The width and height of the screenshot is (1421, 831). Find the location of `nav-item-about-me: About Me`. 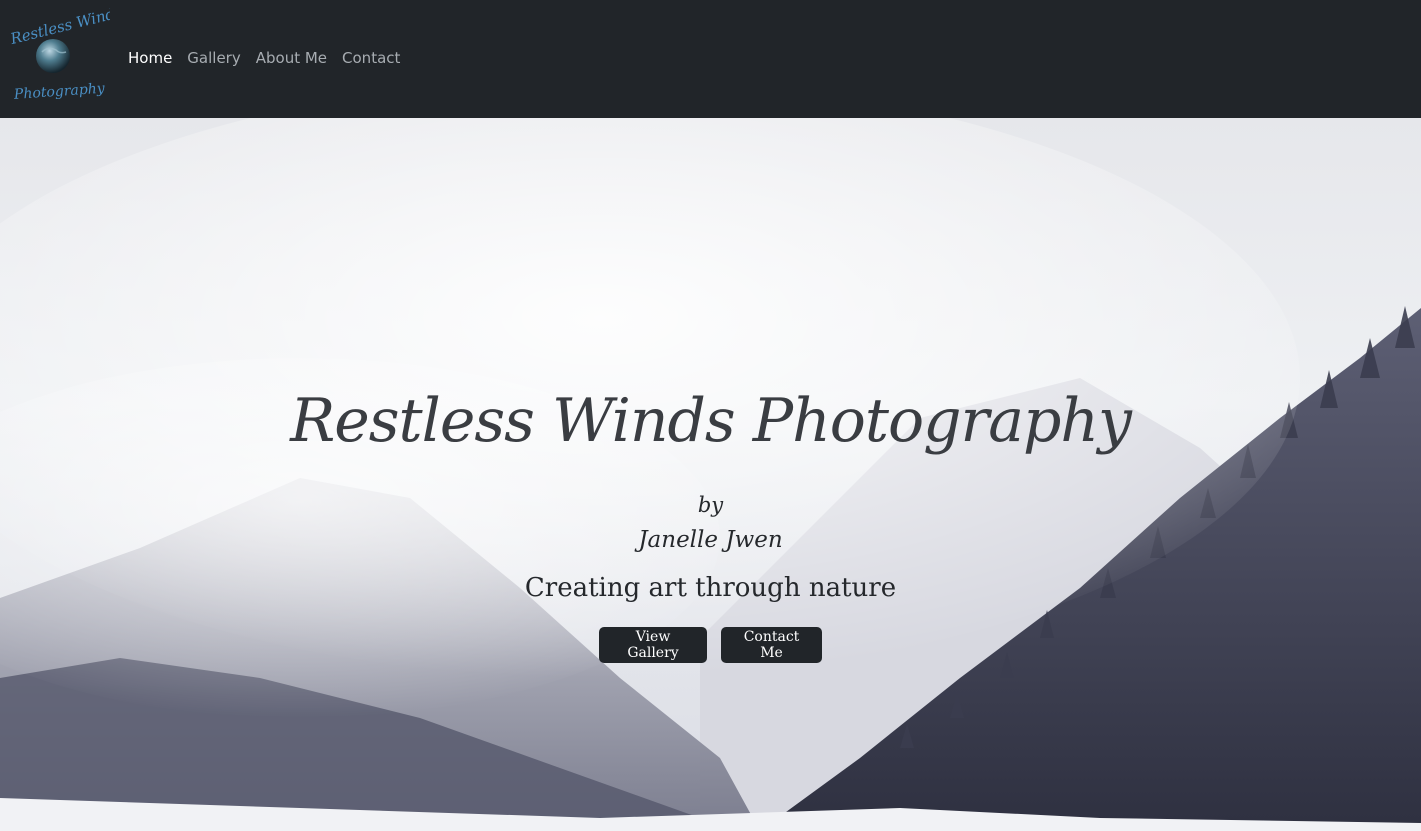

nav-item-about-me: About Me is located at coordinates (291, 58).